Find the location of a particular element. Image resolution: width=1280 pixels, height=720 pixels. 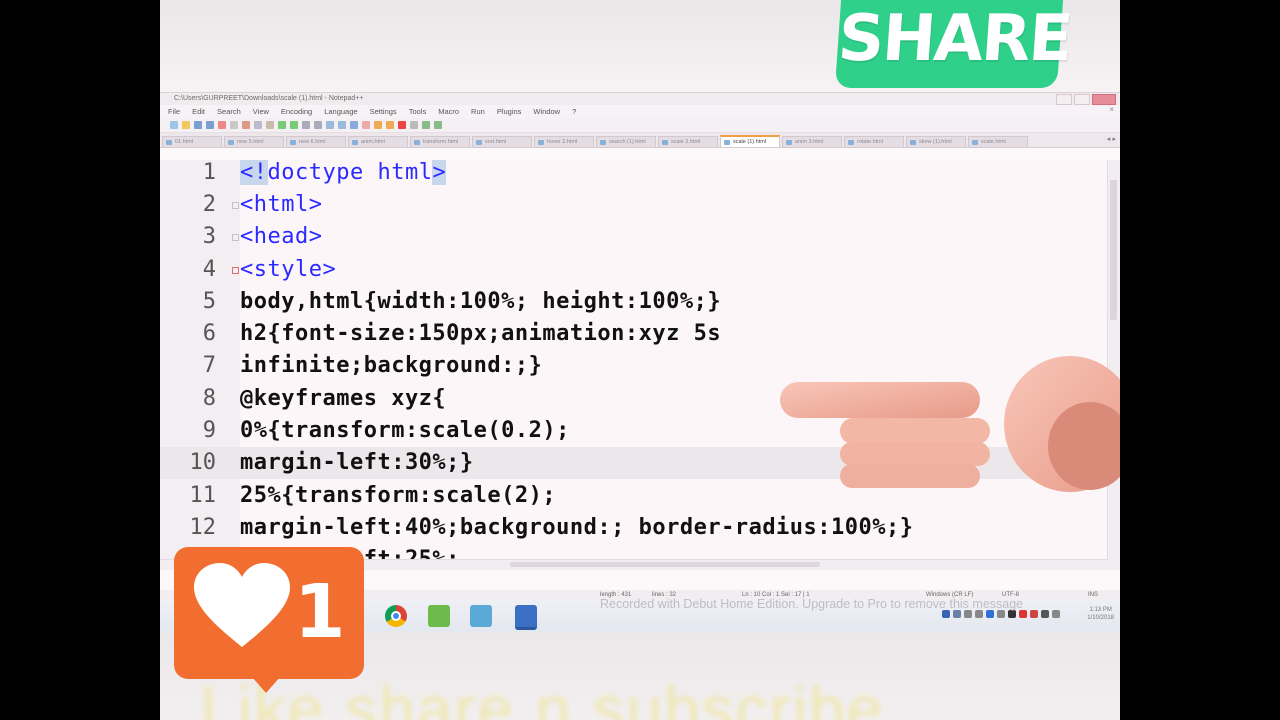

menu-encoding: Encoding is located at coordinates (296, 111).